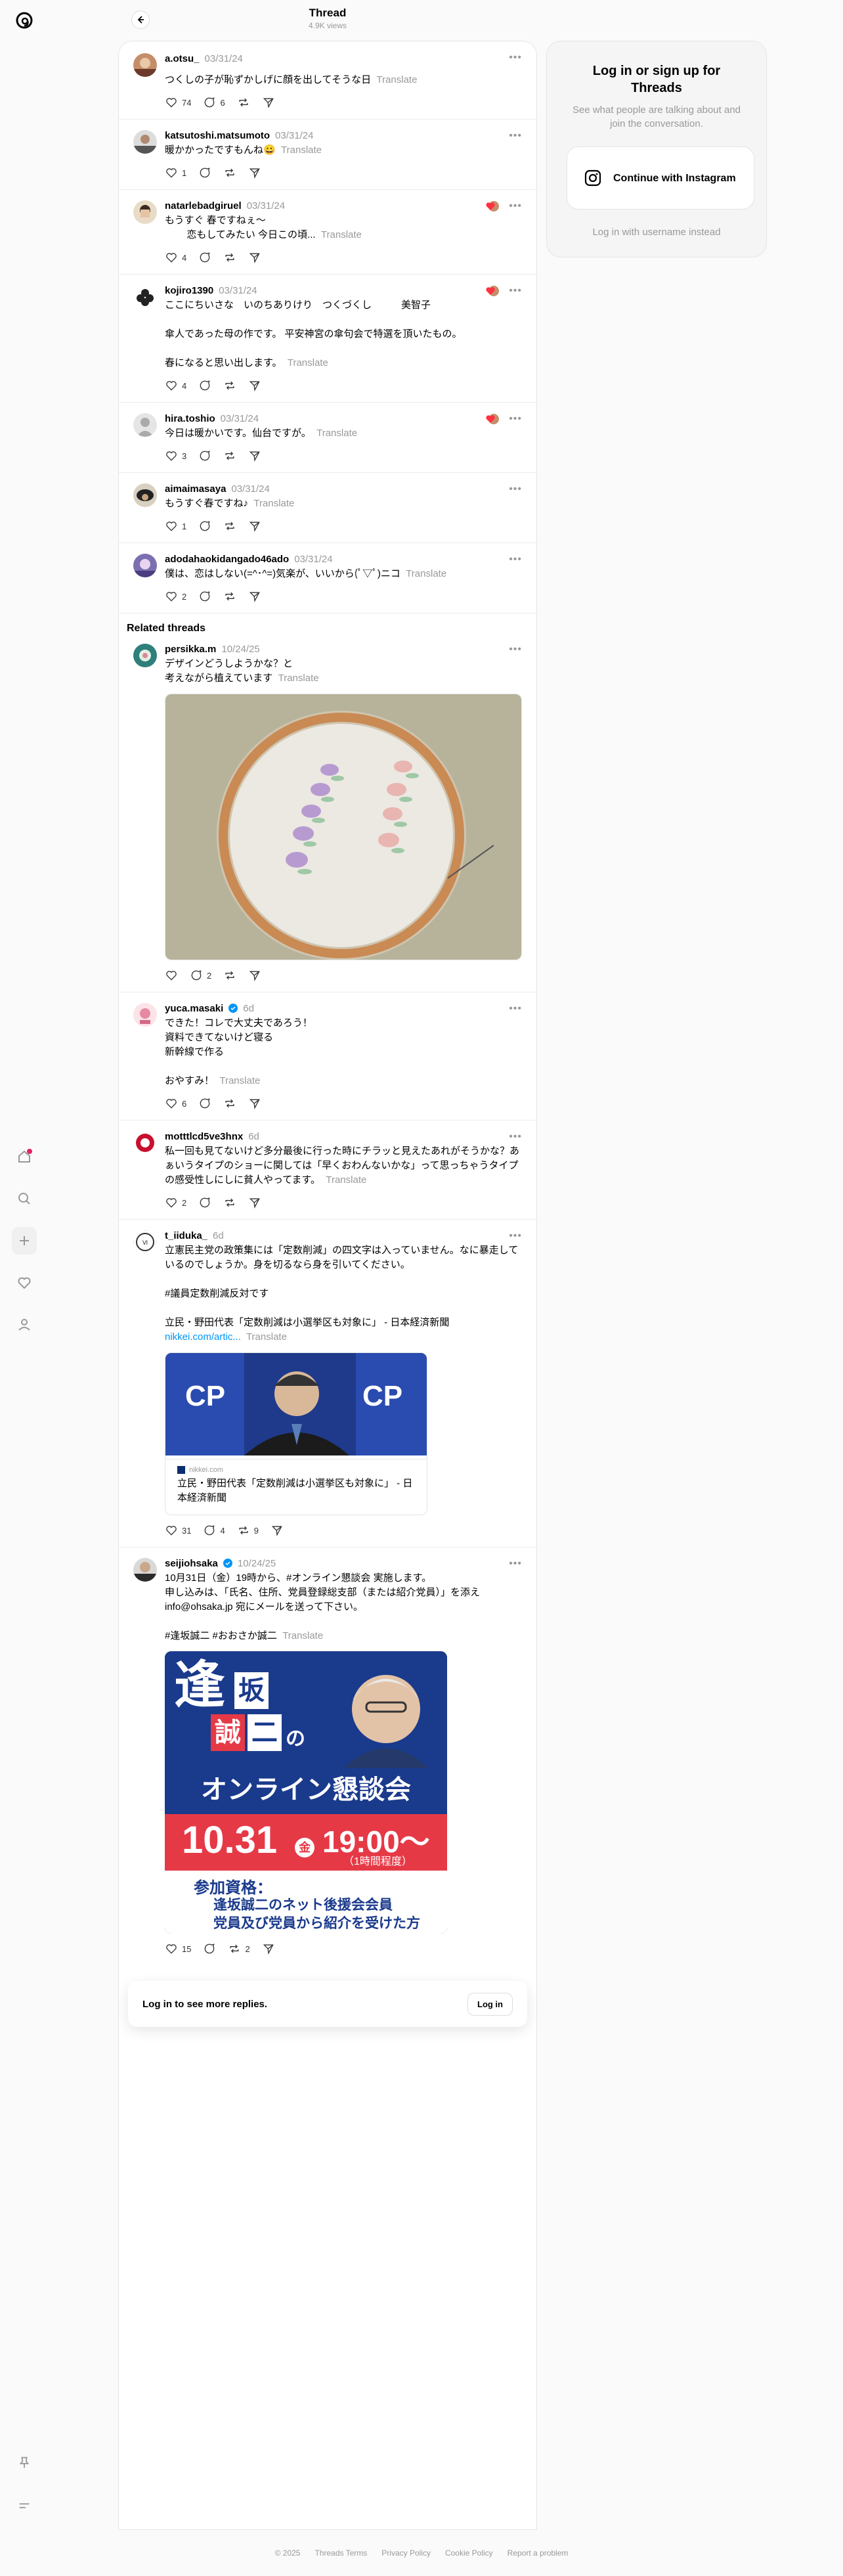 The width and height of the screenshot is (843, 2576). What do you see at coordinates (175, 385) in the screenshot?
I see `like-button: 4` at bounding box center [175, 385].